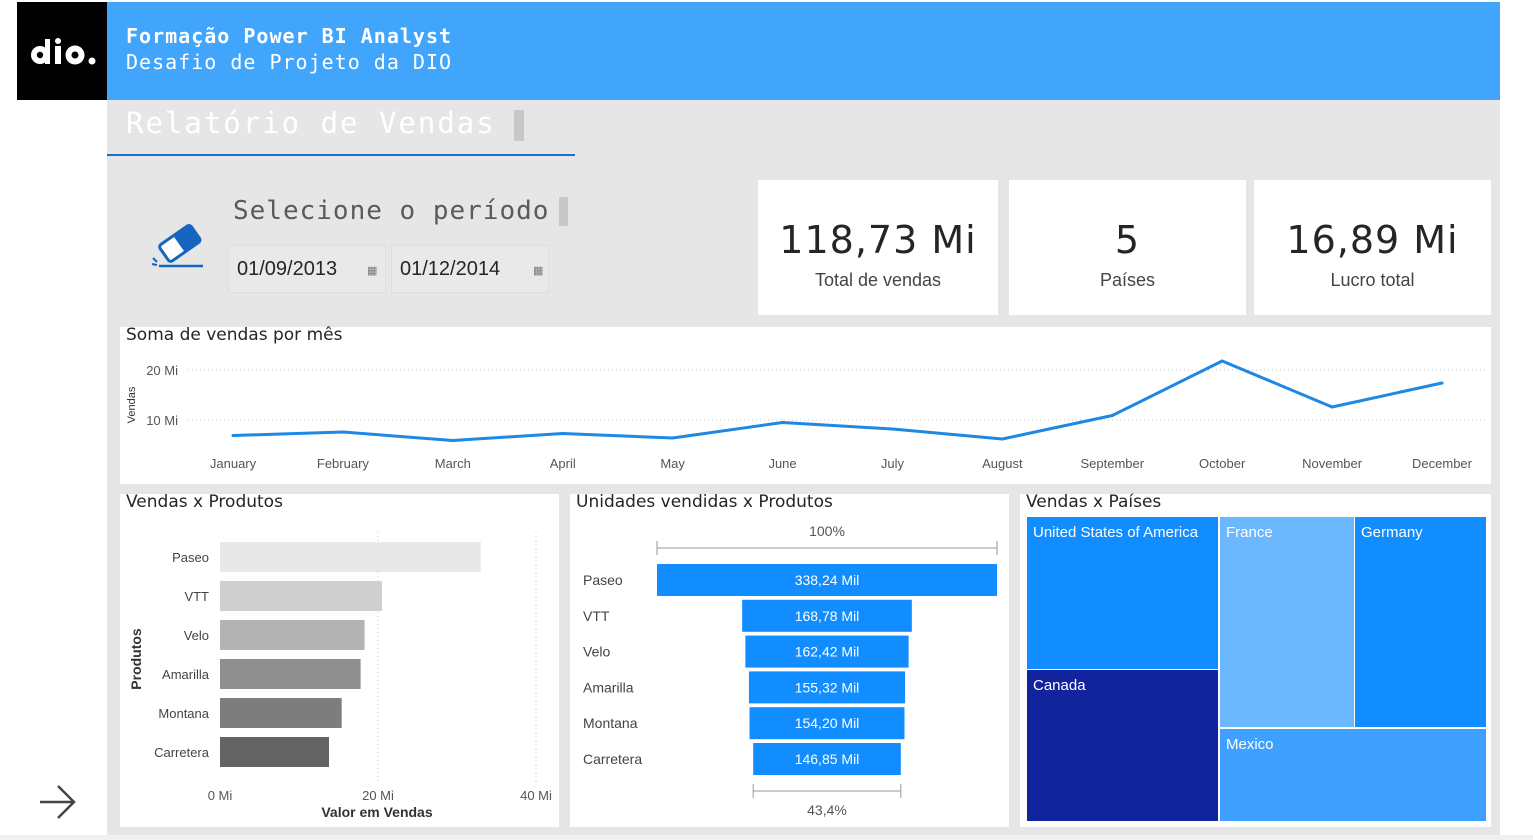  I want to click on category-label: Velo, so click(596, 652).